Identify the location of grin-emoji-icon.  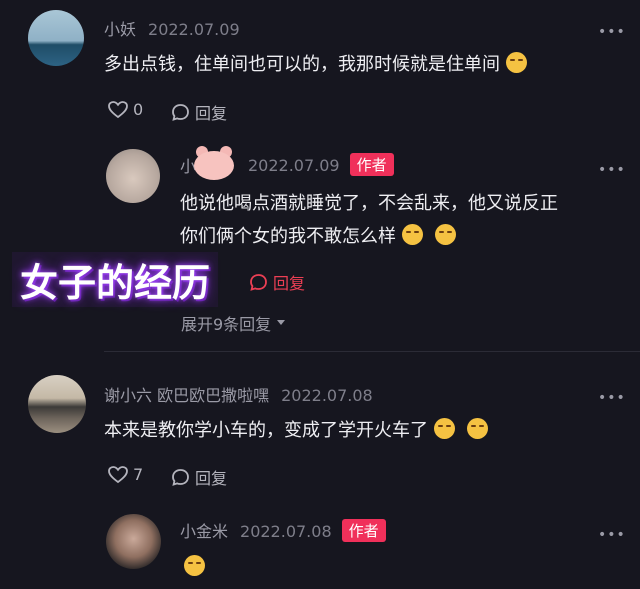
(516, 62).